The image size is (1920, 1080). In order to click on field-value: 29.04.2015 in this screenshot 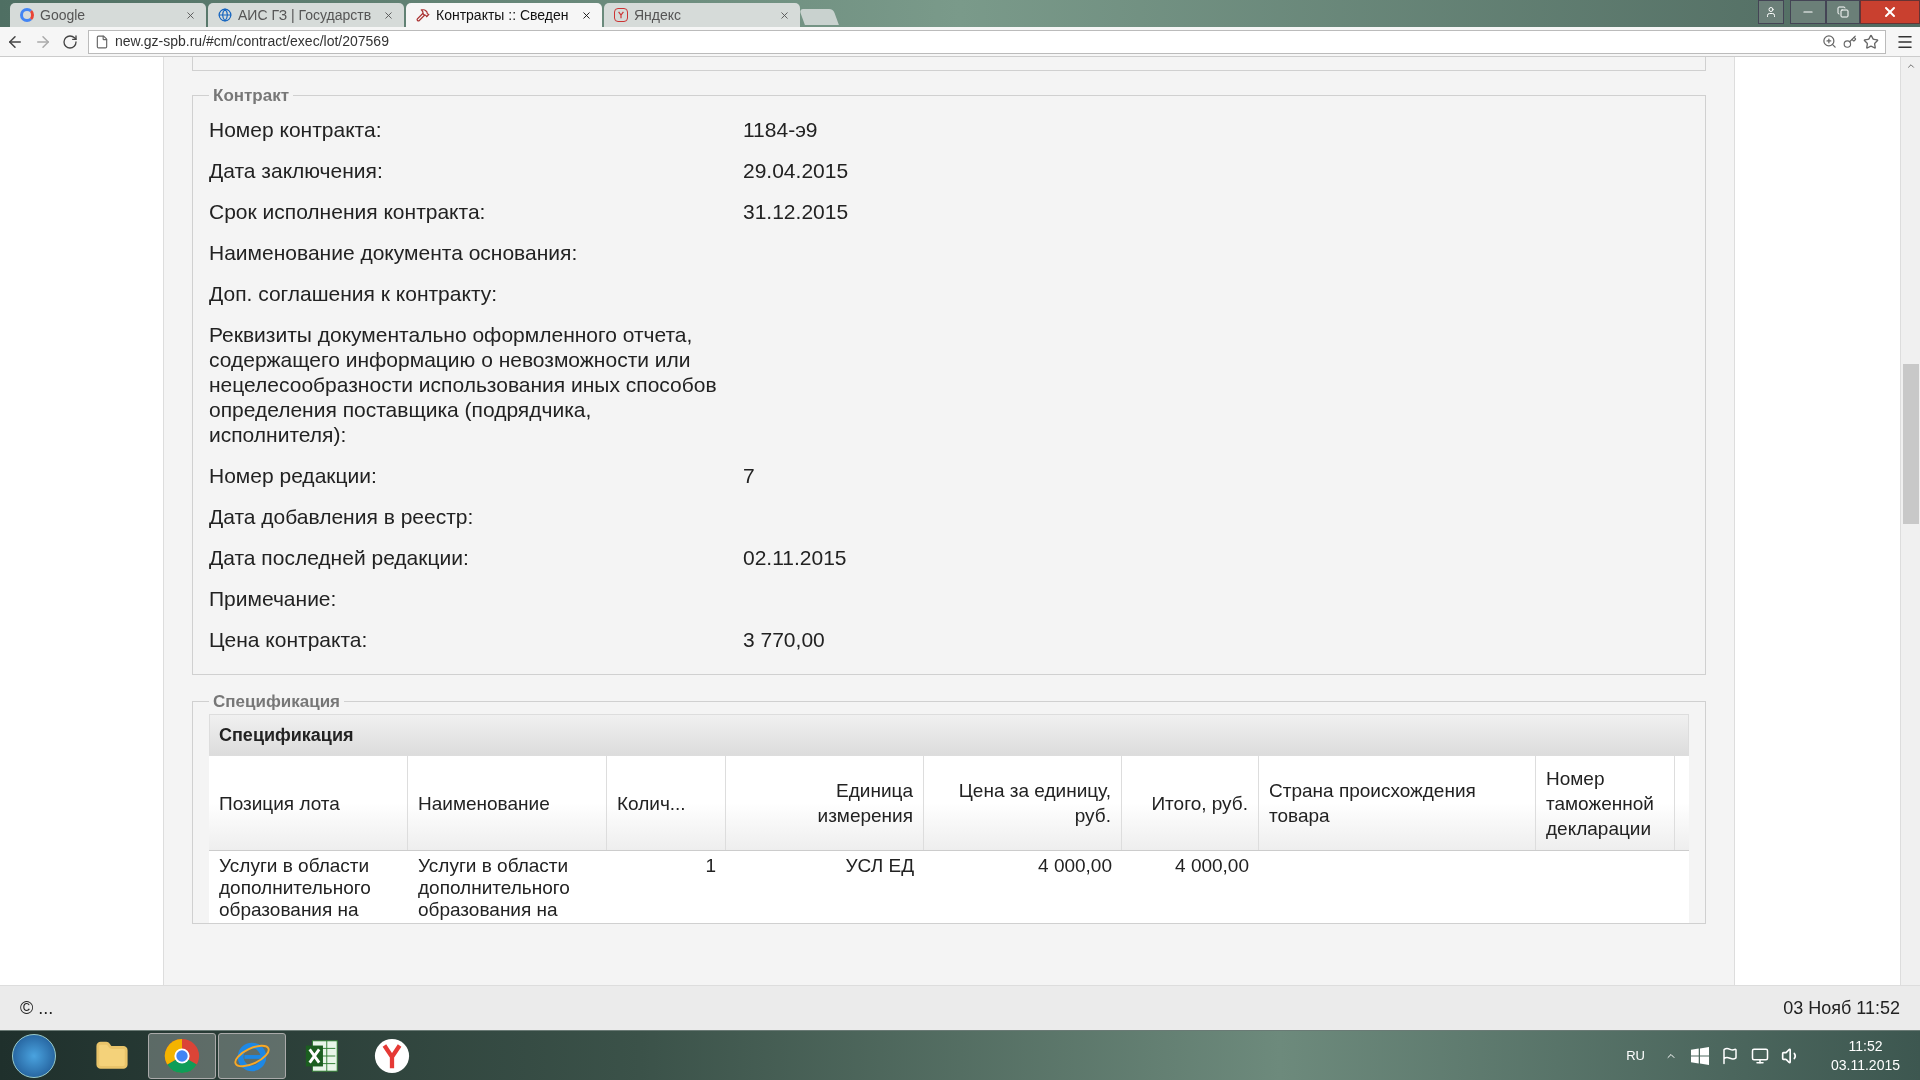, I will do `click(796, 170)`.